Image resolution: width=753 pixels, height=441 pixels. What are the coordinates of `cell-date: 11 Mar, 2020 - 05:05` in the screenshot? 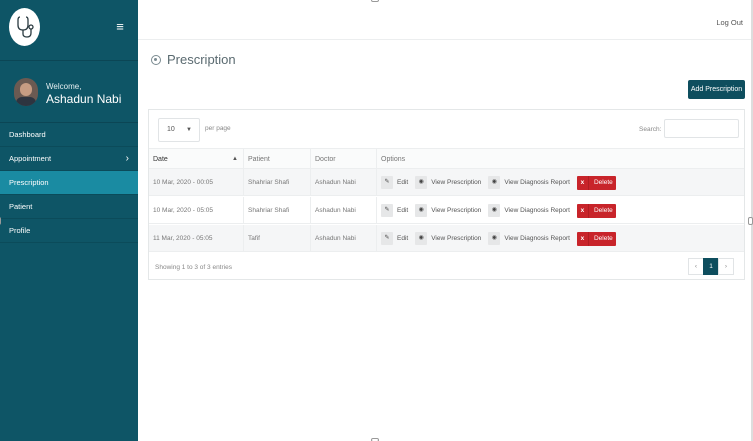 It's located at (196, 238).